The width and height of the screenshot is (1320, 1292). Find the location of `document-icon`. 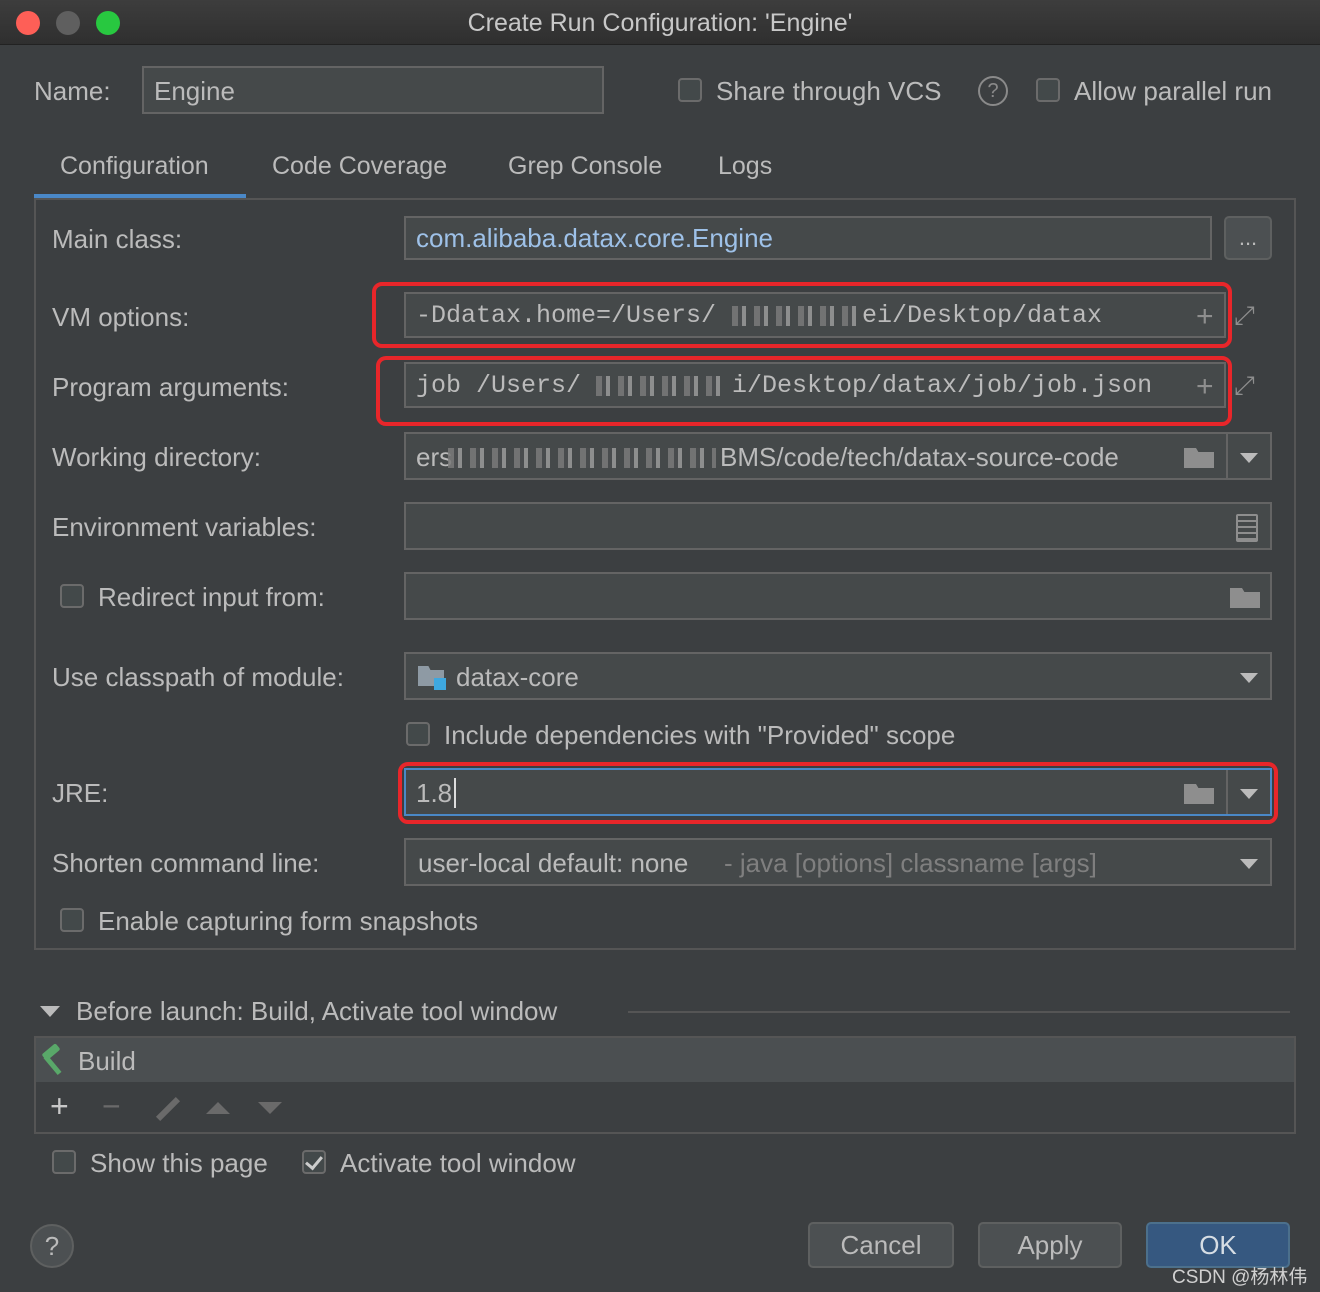

document-icon is located at coordinates (1247, 528).